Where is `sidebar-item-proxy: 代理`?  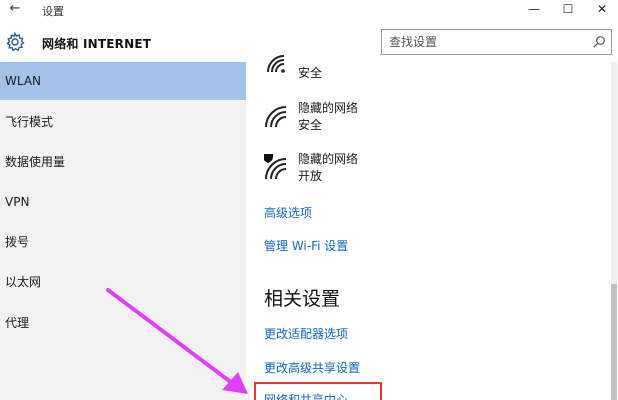 sidebar-item-proxy: 代理 is located at coordinates (123, 323).